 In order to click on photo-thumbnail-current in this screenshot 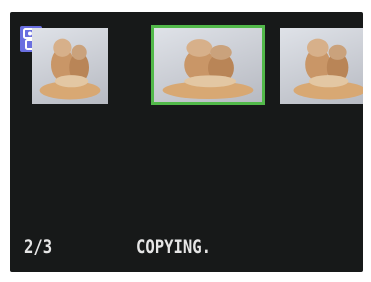, I will do `click(208, 65)`.